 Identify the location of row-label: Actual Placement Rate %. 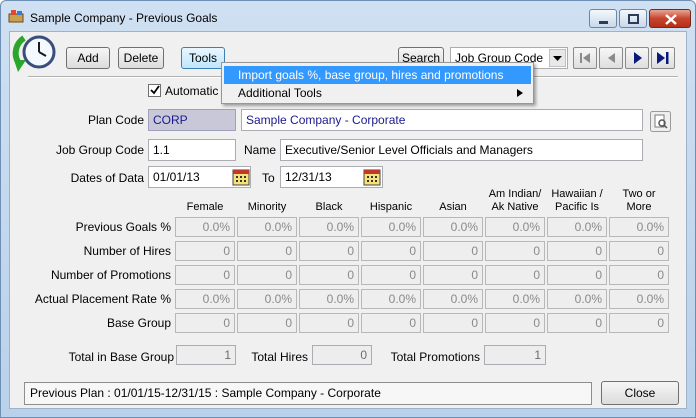
(102, 299).